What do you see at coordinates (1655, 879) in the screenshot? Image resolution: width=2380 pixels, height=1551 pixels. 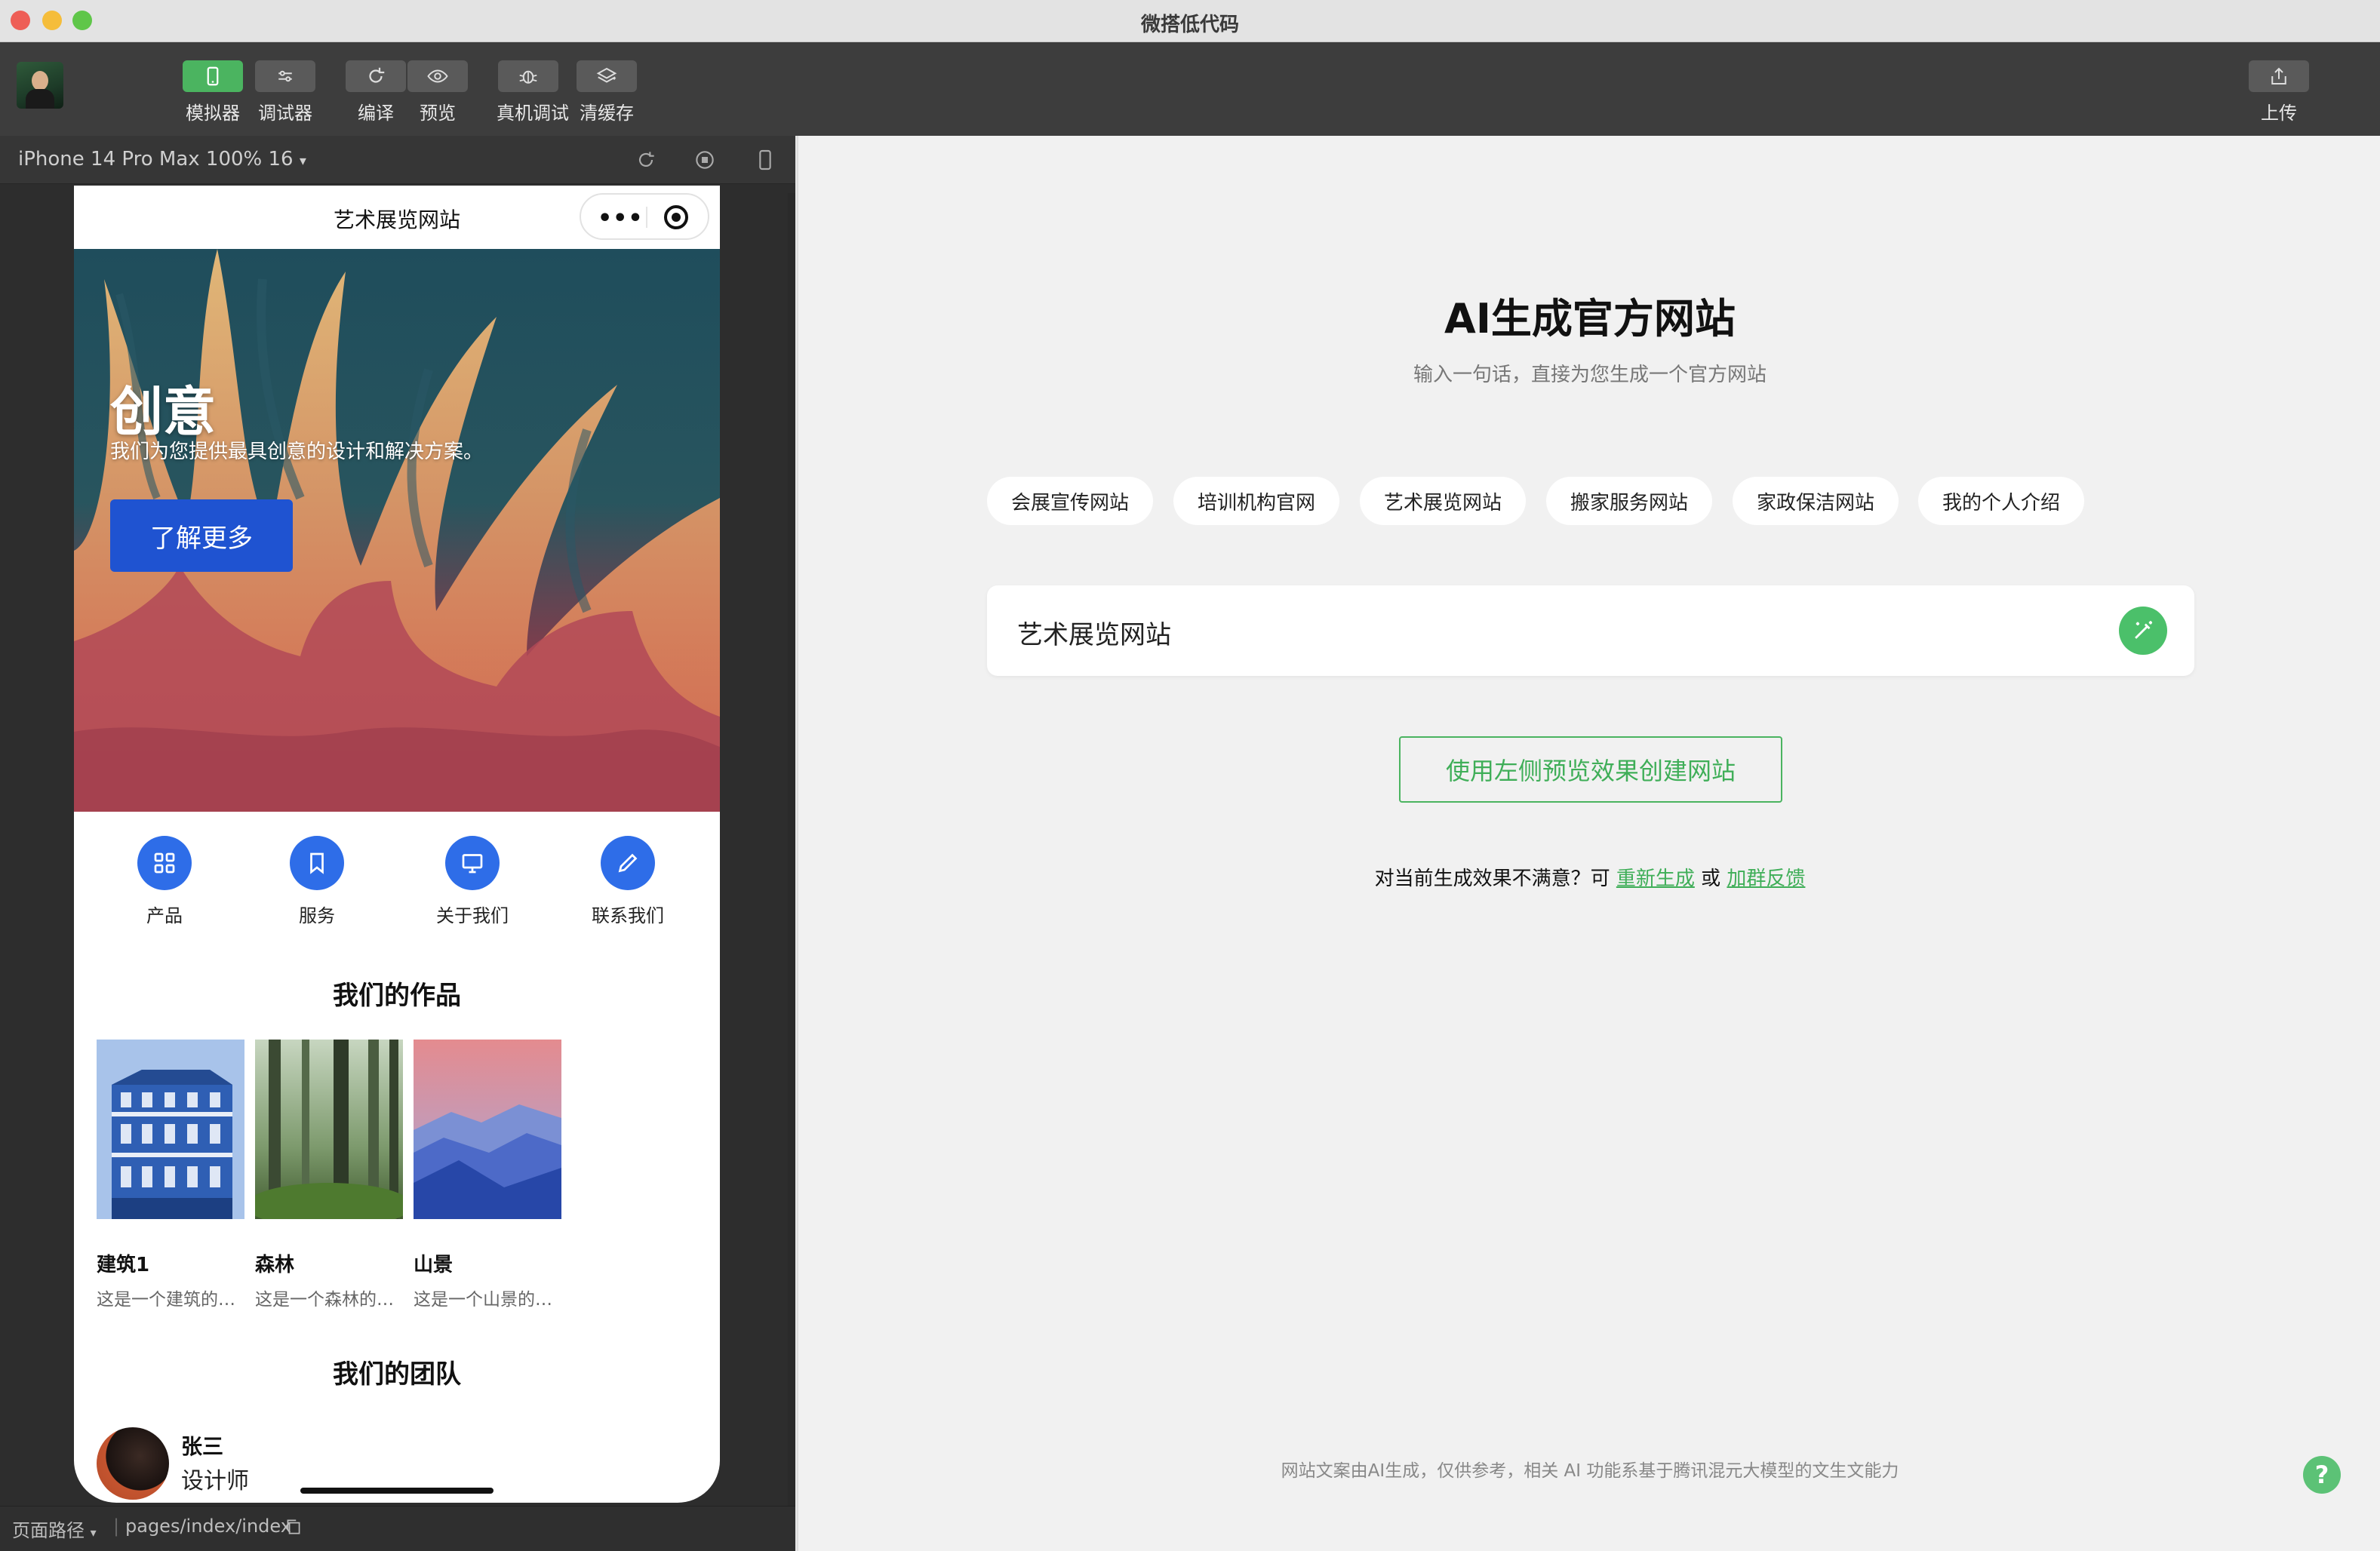 I see `regenerate-link: 重新生成` at bounding box center [1655, 879].